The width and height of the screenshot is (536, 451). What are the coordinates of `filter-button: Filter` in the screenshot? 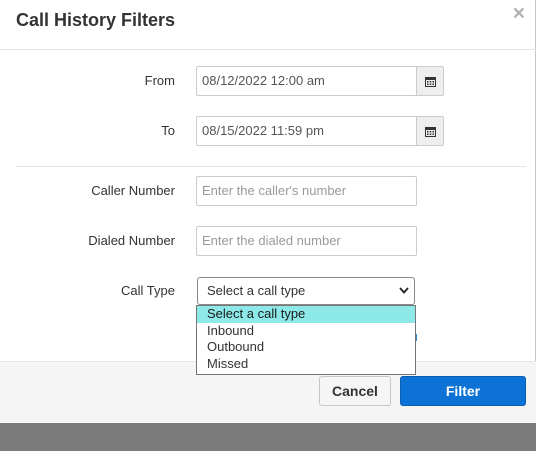 It's located at (463, 391).